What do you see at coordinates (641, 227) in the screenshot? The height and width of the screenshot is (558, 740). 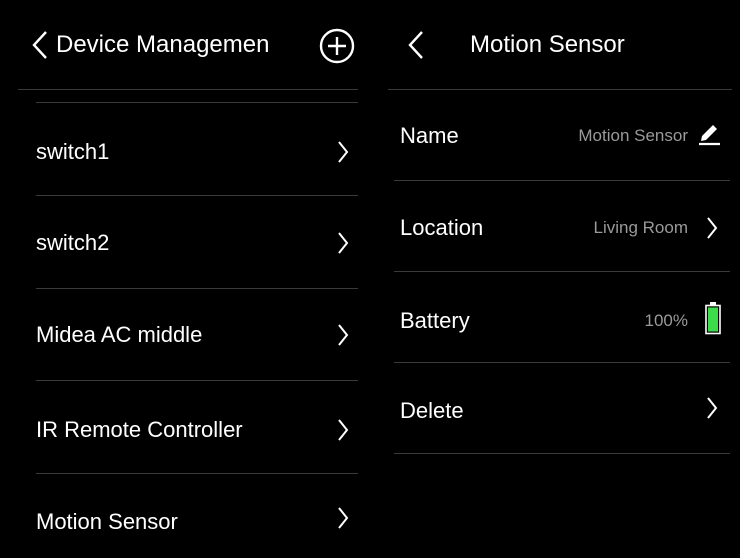 I see `location-value: Living Room` at bounding box center [641, 227].